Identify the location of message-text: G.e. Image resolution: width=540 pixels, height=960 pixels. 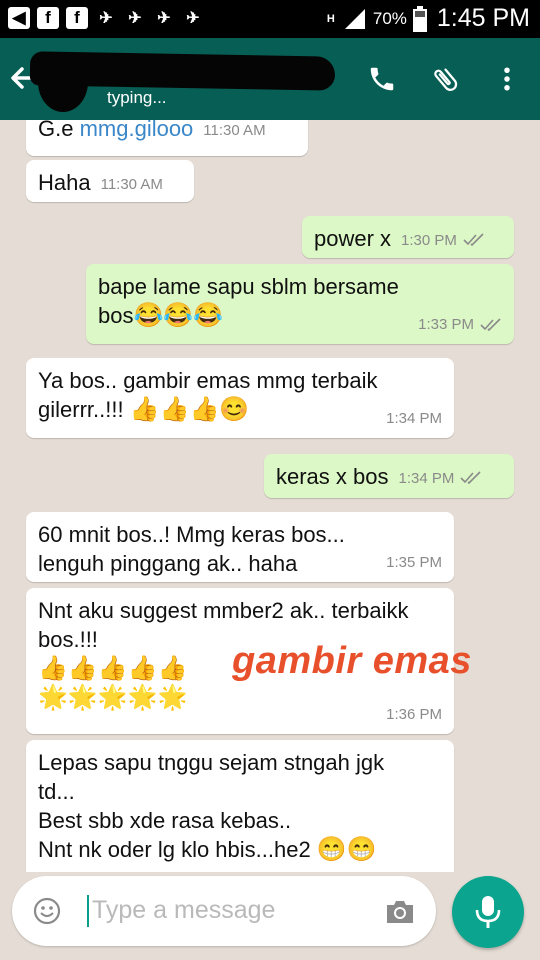
(59, 130).